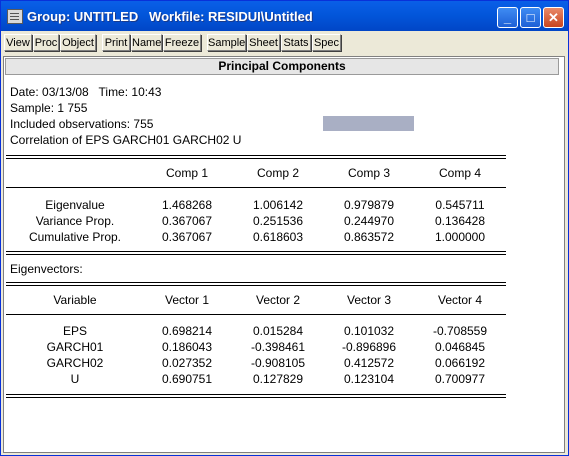  I want to click on value-cell: 0.244970, so click(369, 221).